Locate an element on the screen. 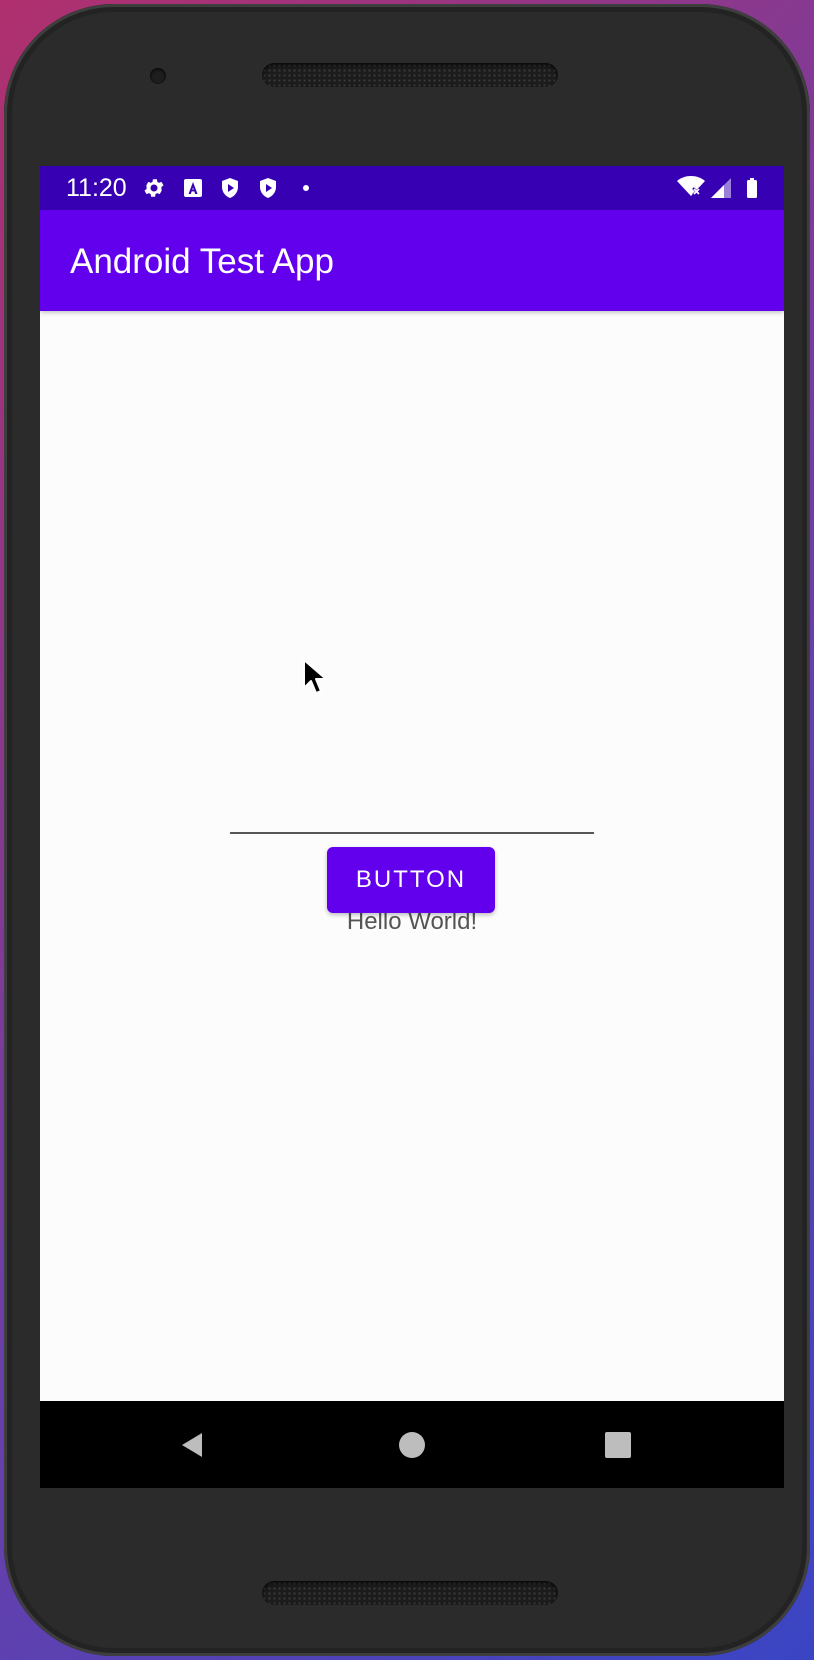  settings-icon is located at coordinates (154, 188).